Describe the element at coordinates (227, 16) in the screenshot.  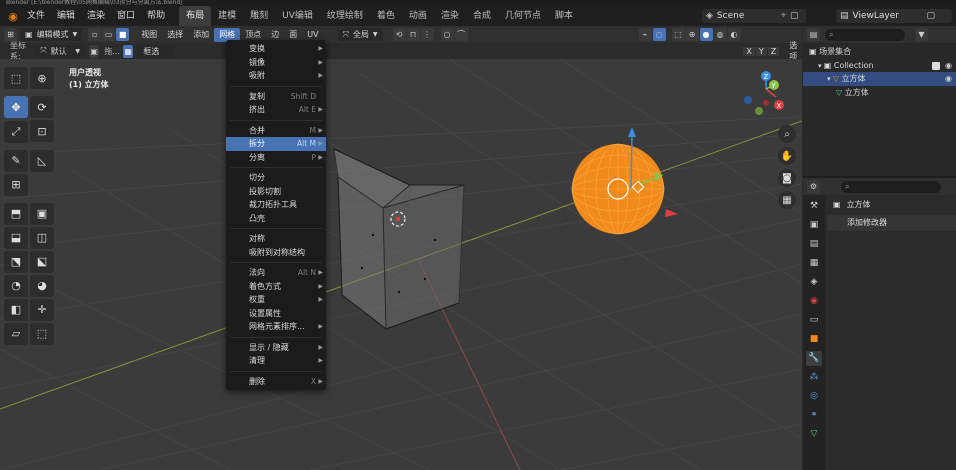
I see `workspace-tab: 建模` at that location.